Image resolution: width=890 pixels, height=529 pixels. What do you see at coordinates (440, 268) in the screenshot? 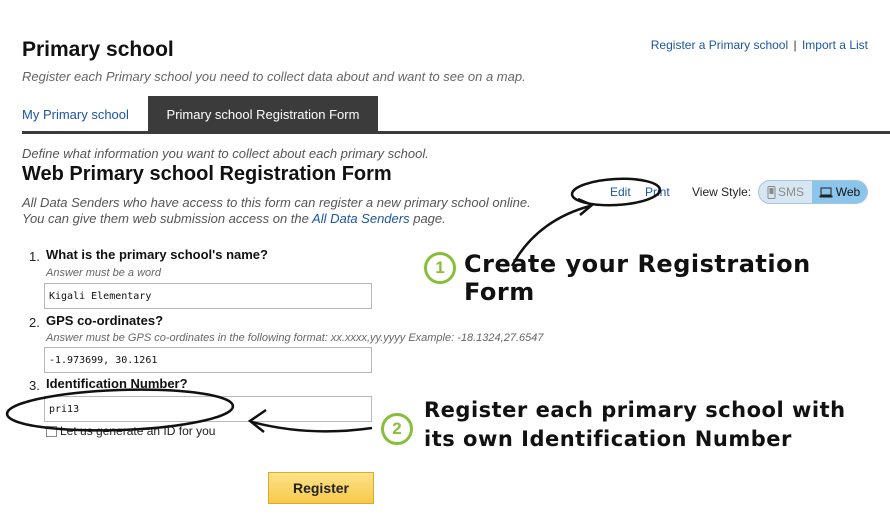
I see `annotation-badge-1: 1` at bounding box center [440, 268].